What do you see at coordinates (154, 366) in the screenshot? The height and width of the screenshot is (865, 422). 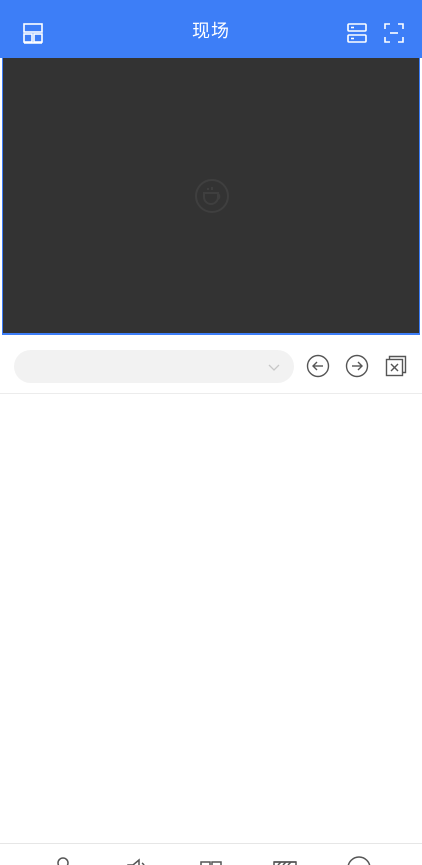 I see `channel-select` at bounding box center [154, 366].